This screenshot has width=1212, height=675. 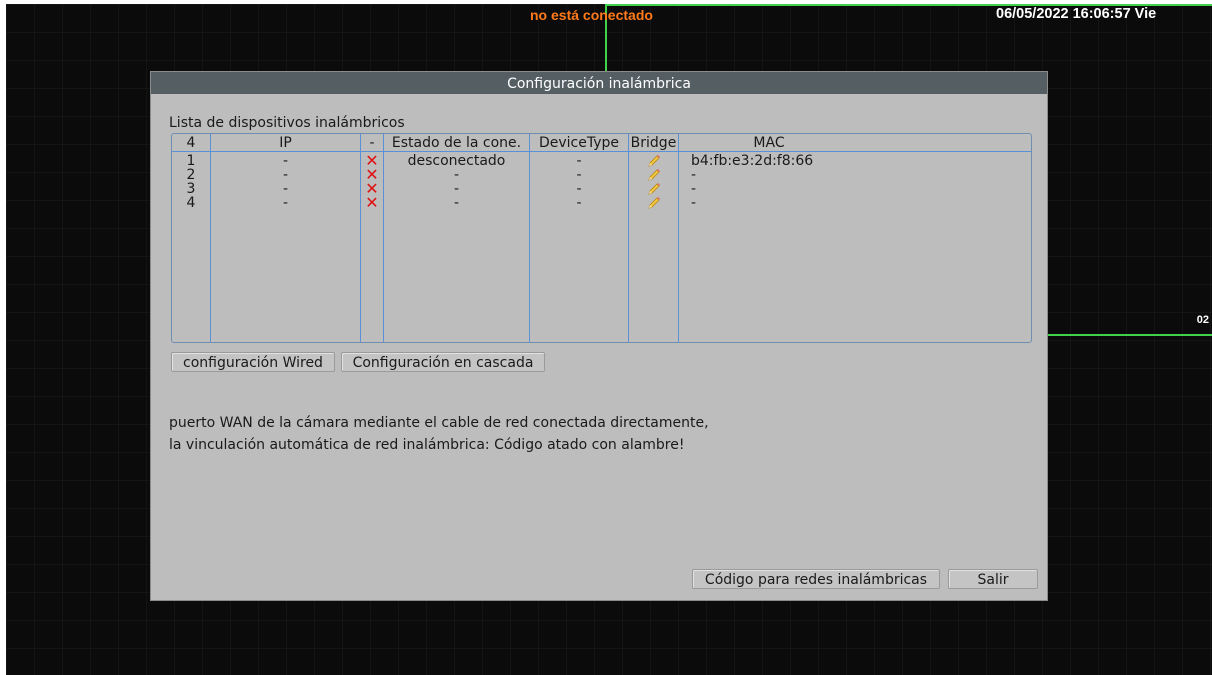 I want to click on header-ip: IP, so click(x=285, y=143).